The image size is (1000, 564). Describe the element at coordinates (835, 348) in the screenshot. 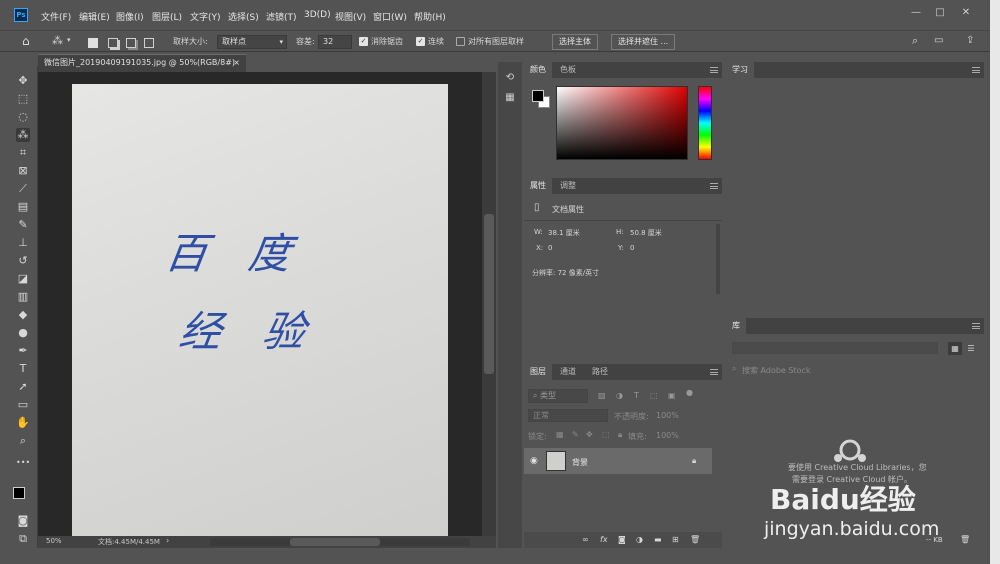

I see `library-select` at that location.